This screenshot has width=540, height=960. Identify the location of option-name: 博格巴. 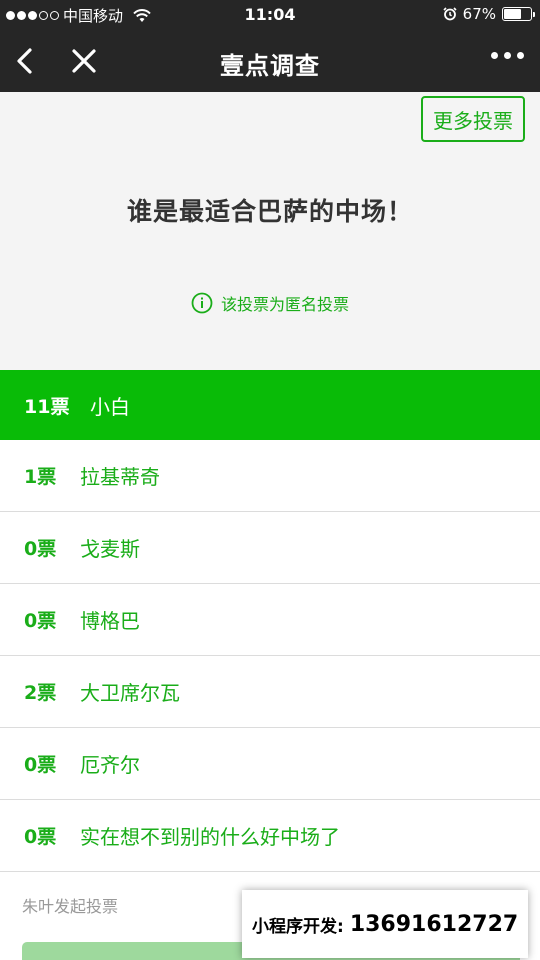
(110, 621).